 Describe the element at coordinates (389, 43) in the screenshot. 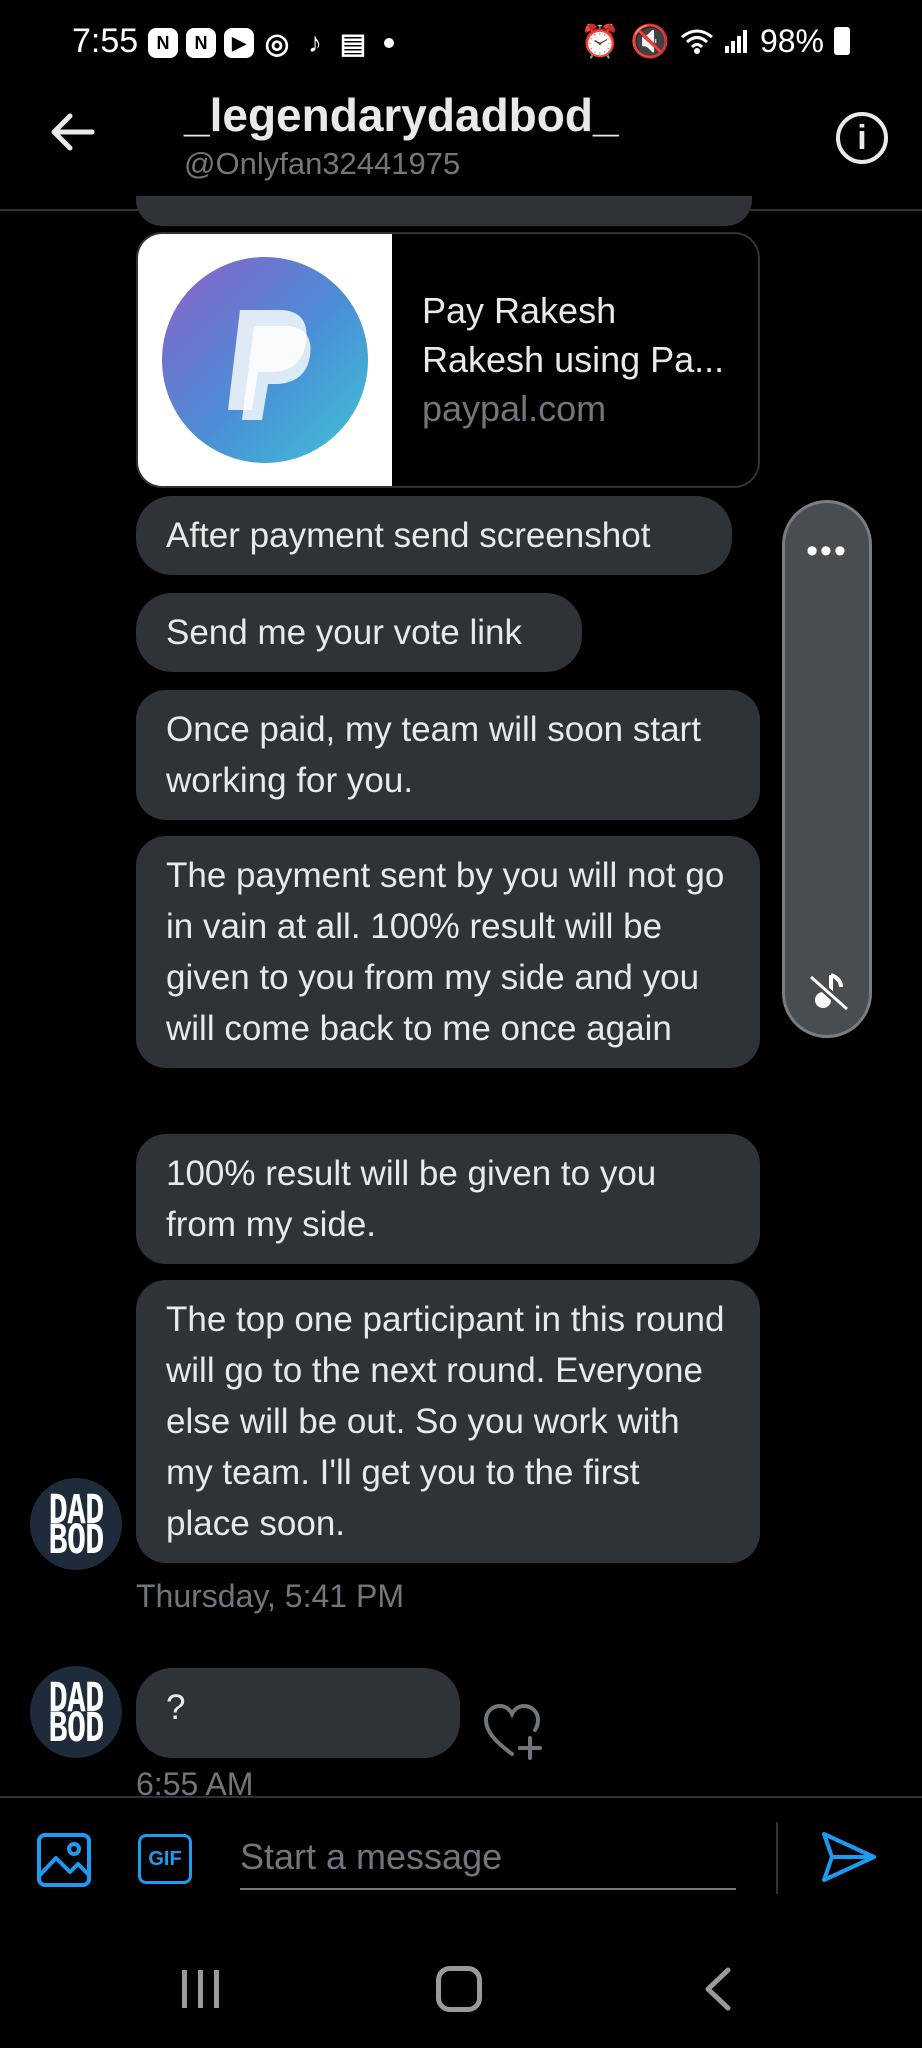

I see `more-notifications-dot` at that location.